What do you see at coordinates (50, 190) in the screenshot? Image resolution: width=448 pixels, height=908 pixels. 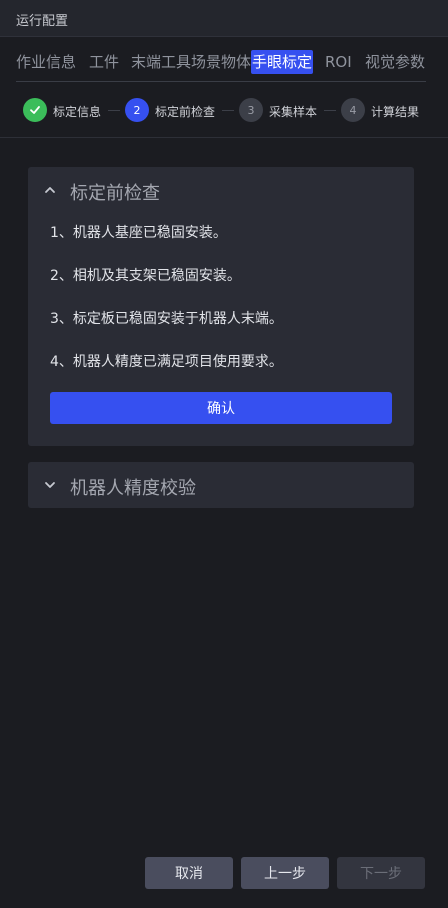 I see `chevron-up-icon` at bounding box center [50, 190].